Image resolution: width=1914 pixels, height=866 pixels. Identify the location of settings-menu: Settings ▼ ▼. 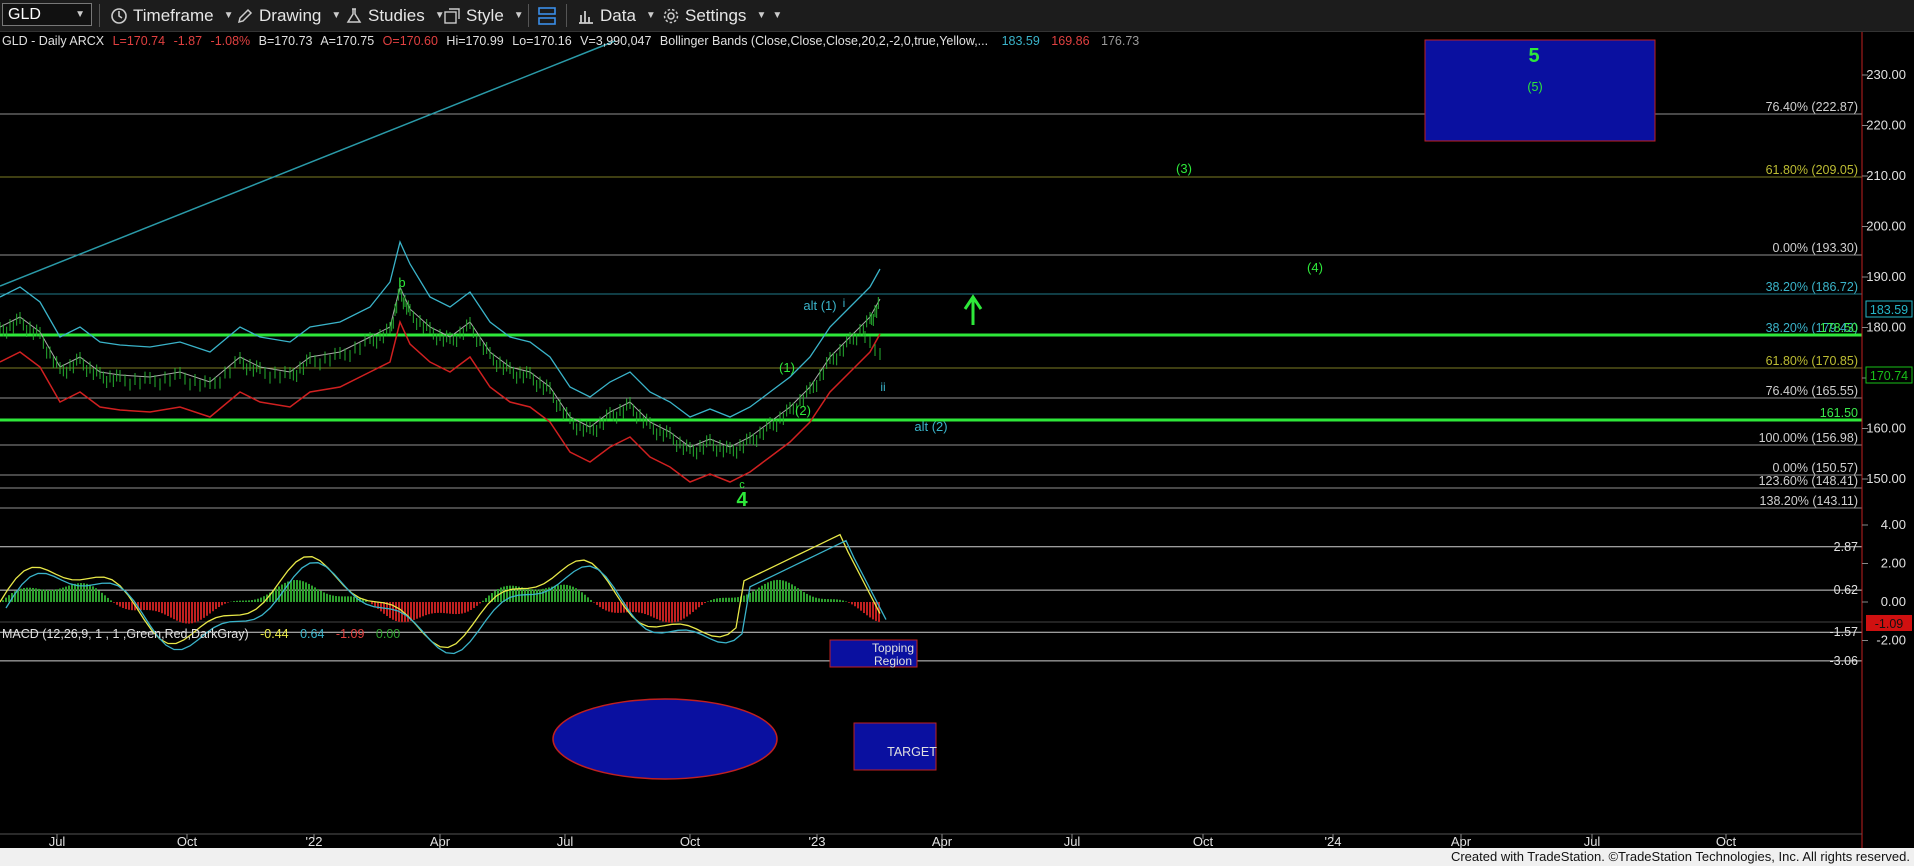
(722, 15).